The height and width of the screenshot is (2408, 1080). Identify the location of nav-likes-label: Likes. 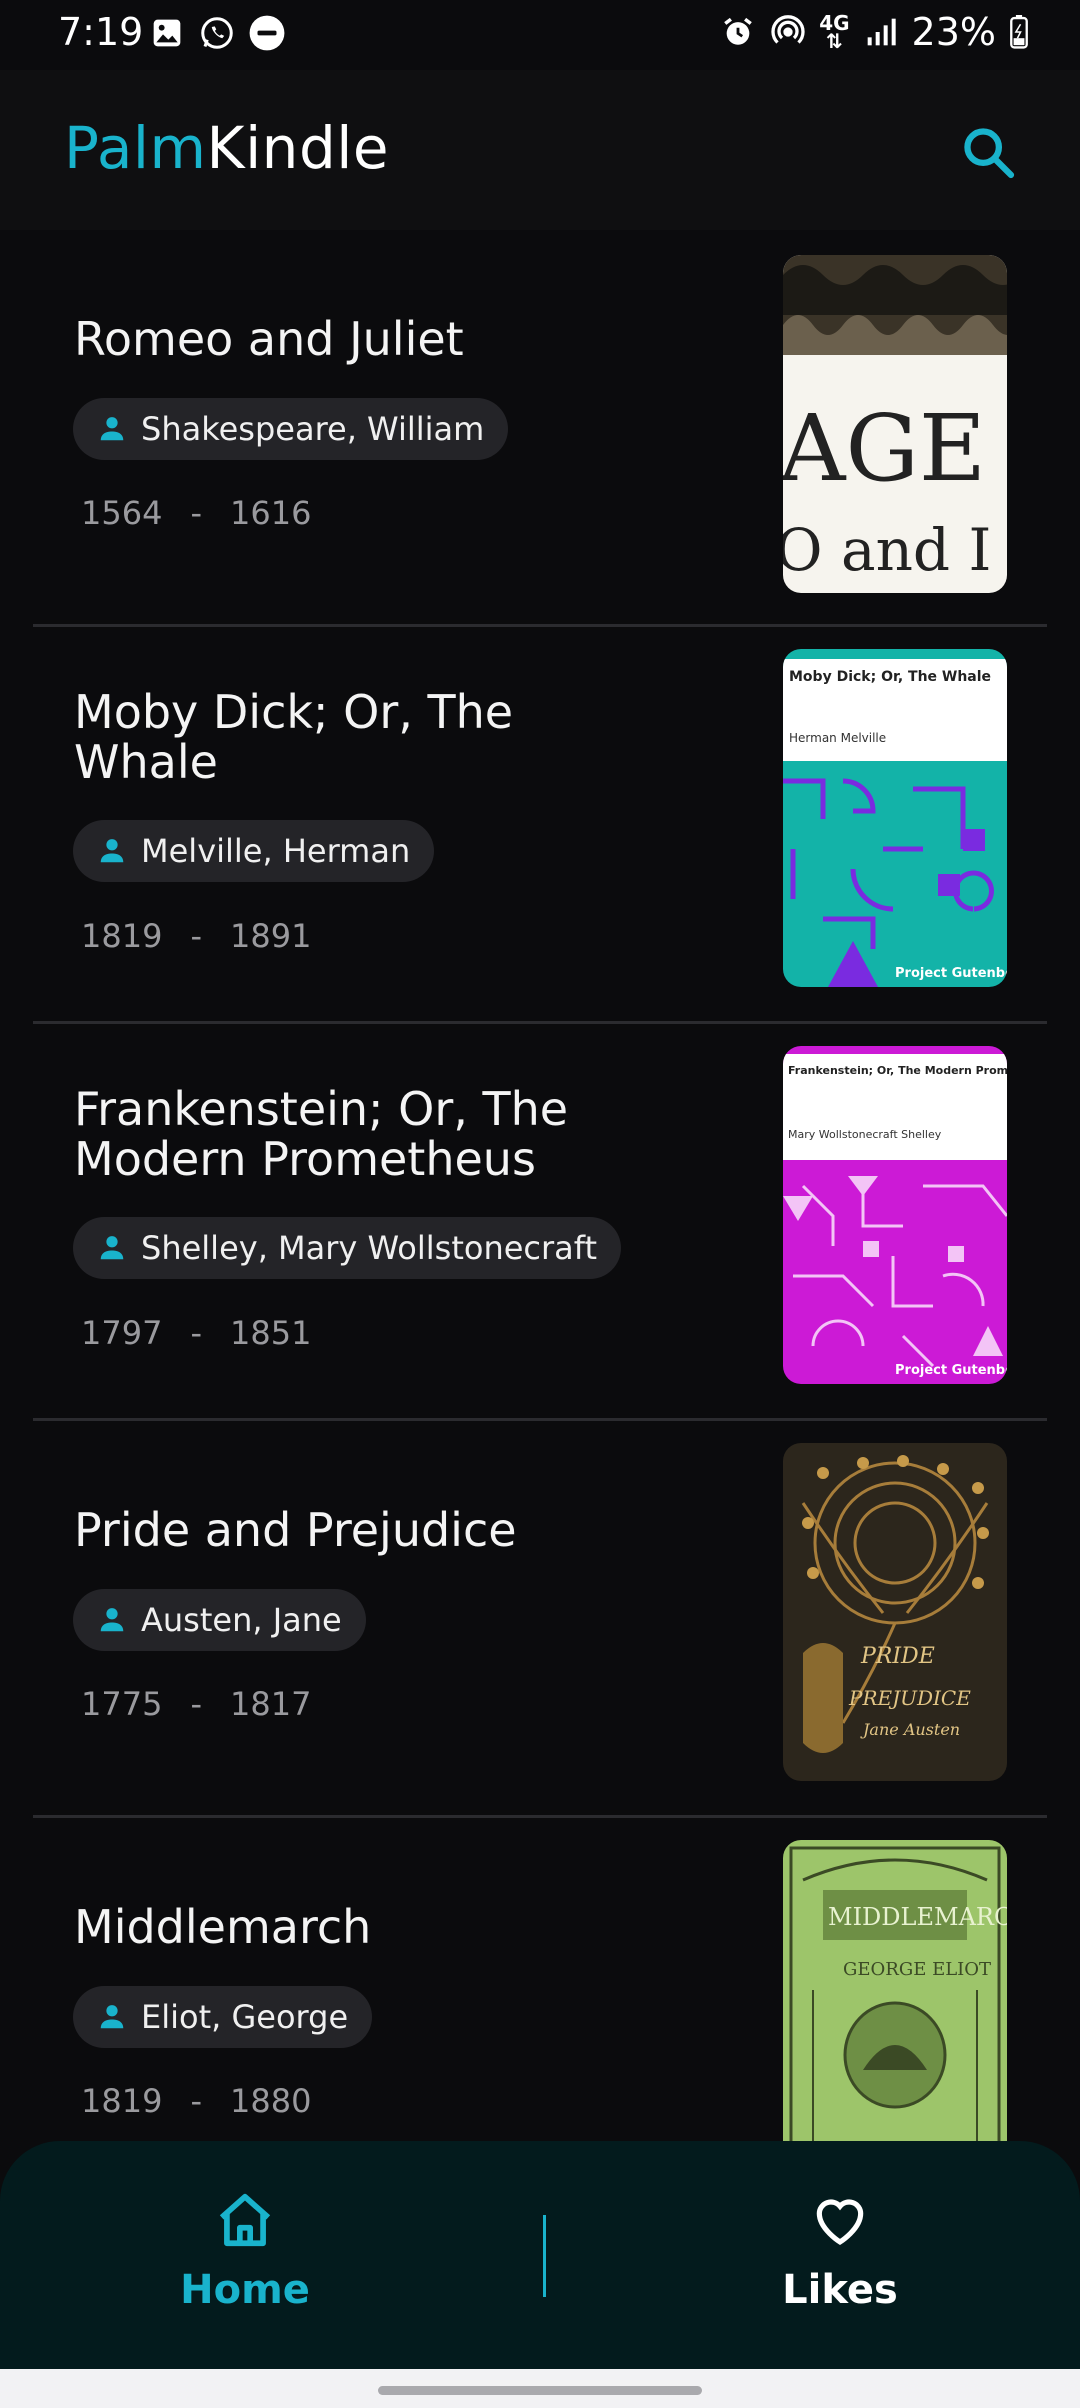
(840, 2290).